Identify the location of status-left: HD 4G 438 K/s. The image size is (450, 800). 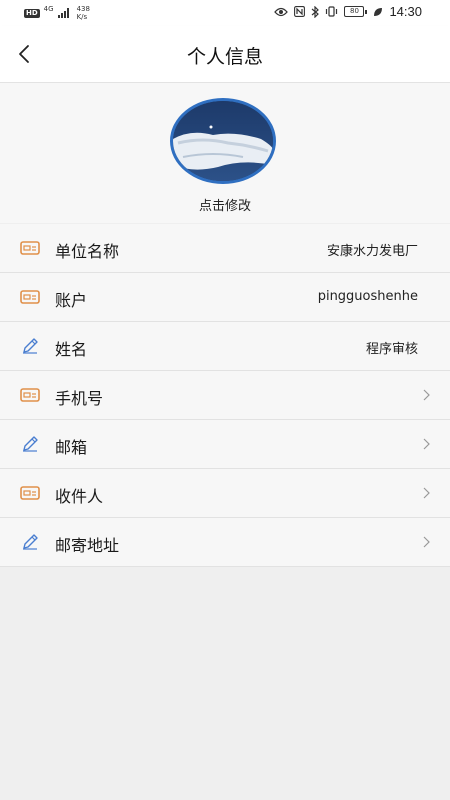
(57, 13).